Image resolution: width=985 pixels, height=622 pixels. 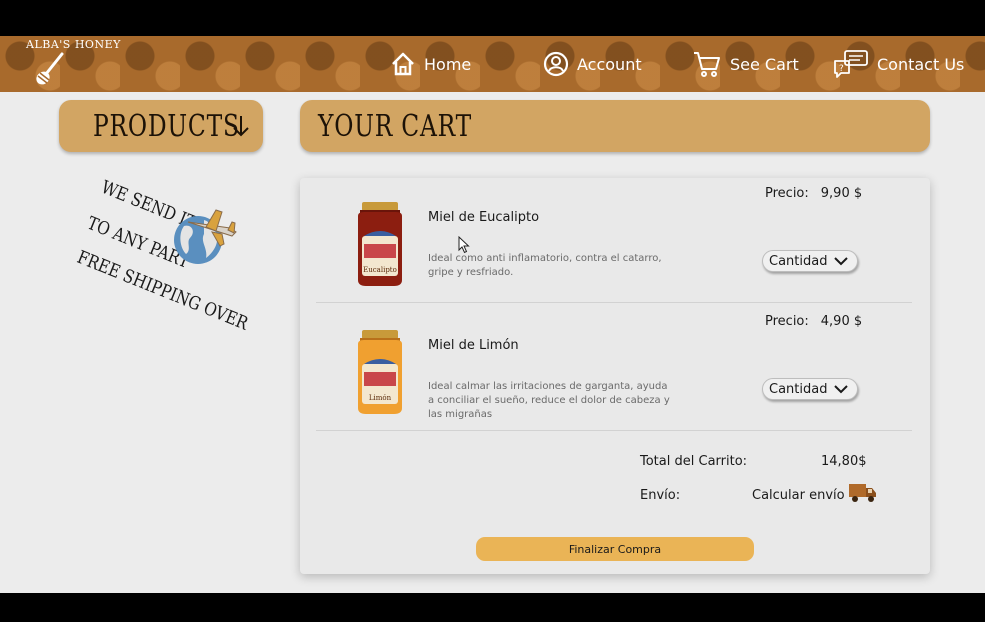 I want to click on nav-see-cart-label: See Cart, so click(x=764, y=64).